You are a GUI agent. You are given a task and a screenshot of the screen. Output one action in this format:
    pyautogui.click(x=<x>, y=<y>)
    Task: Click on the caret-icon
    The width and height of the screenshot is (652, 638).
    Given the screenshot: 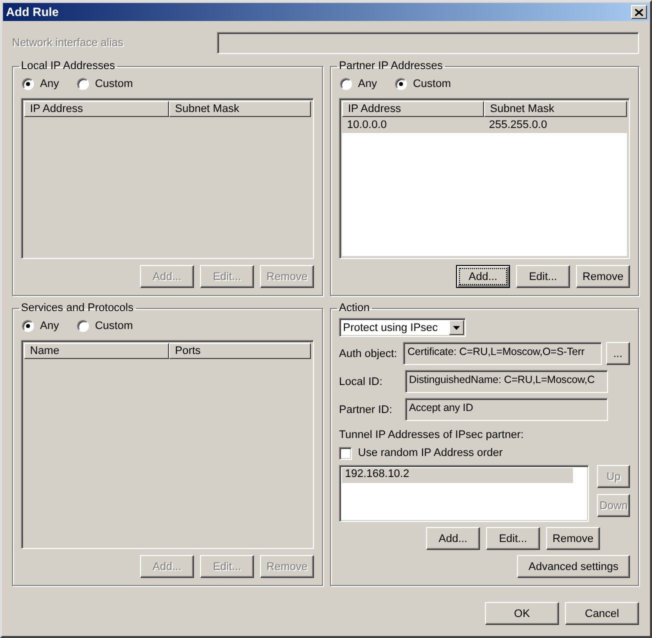 What is the action you would take?
    pyautogui.click(x=456, y=328)
    